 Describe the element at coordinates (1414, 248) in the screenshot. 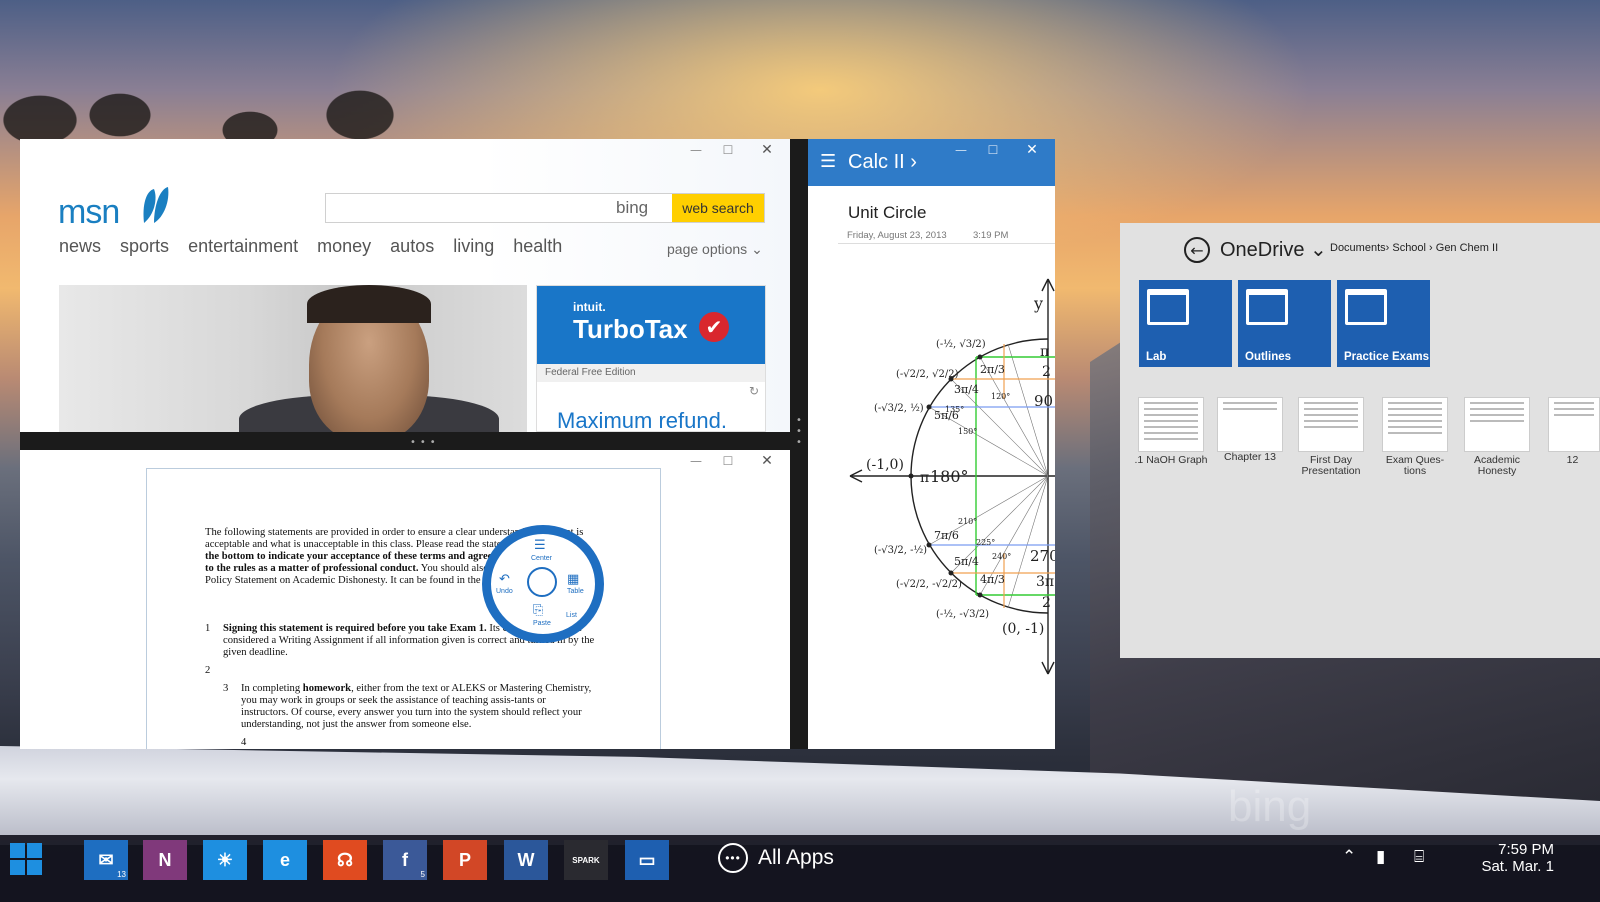

I see `breadcrumb: Documents› School › Gen Chem II` at that location.